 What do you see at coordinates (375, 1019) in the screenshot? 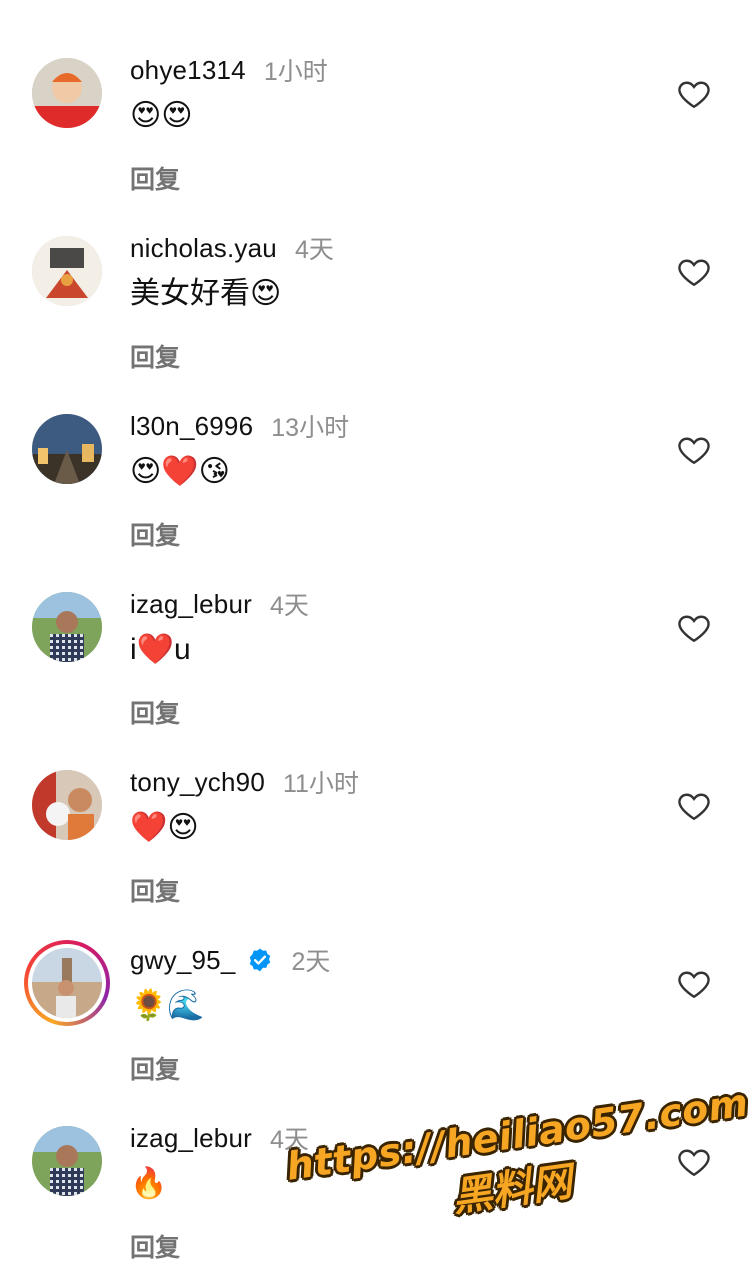
I see `comment-item: gwy_95_ 2天 🌻🌊 回复` at bounding box center [375, 1019].